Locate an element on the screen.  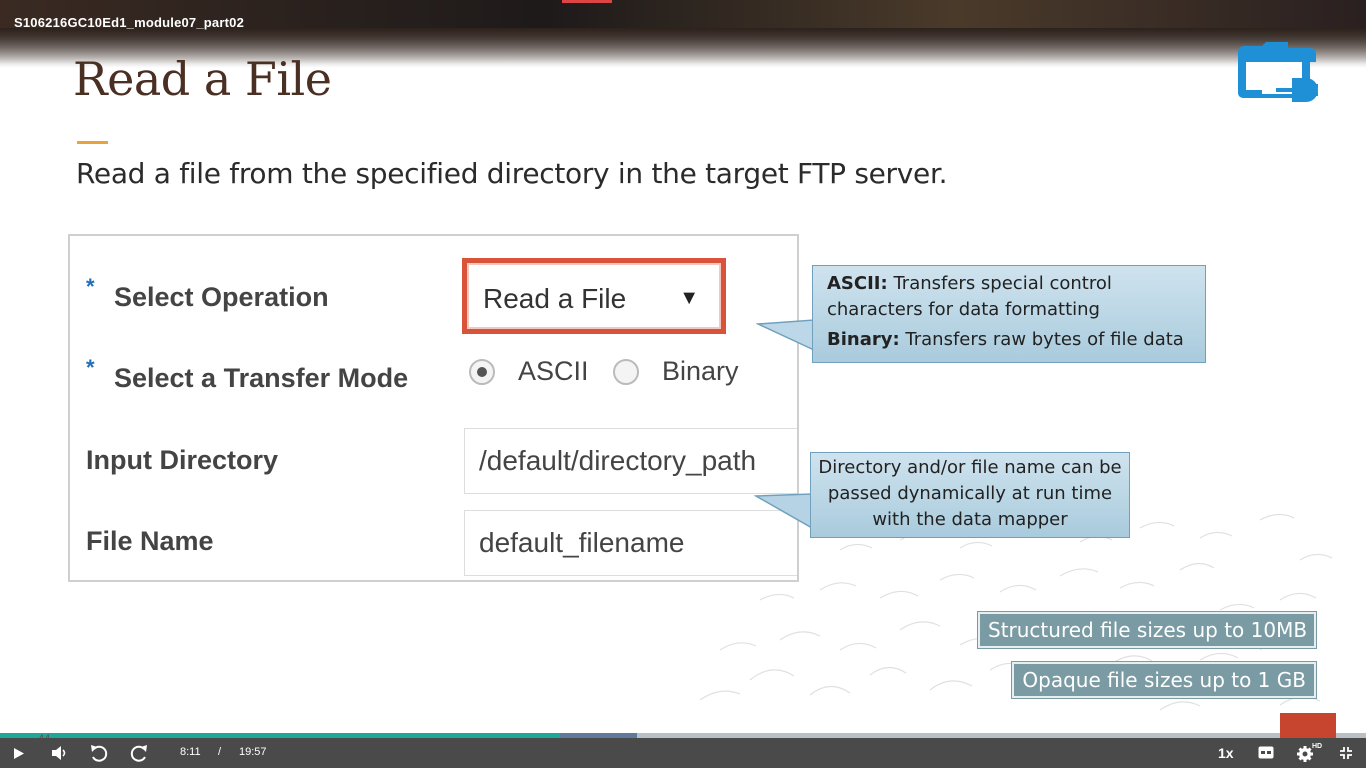
ascii-radio-label: ASCII is located at coordinates (553, 371).